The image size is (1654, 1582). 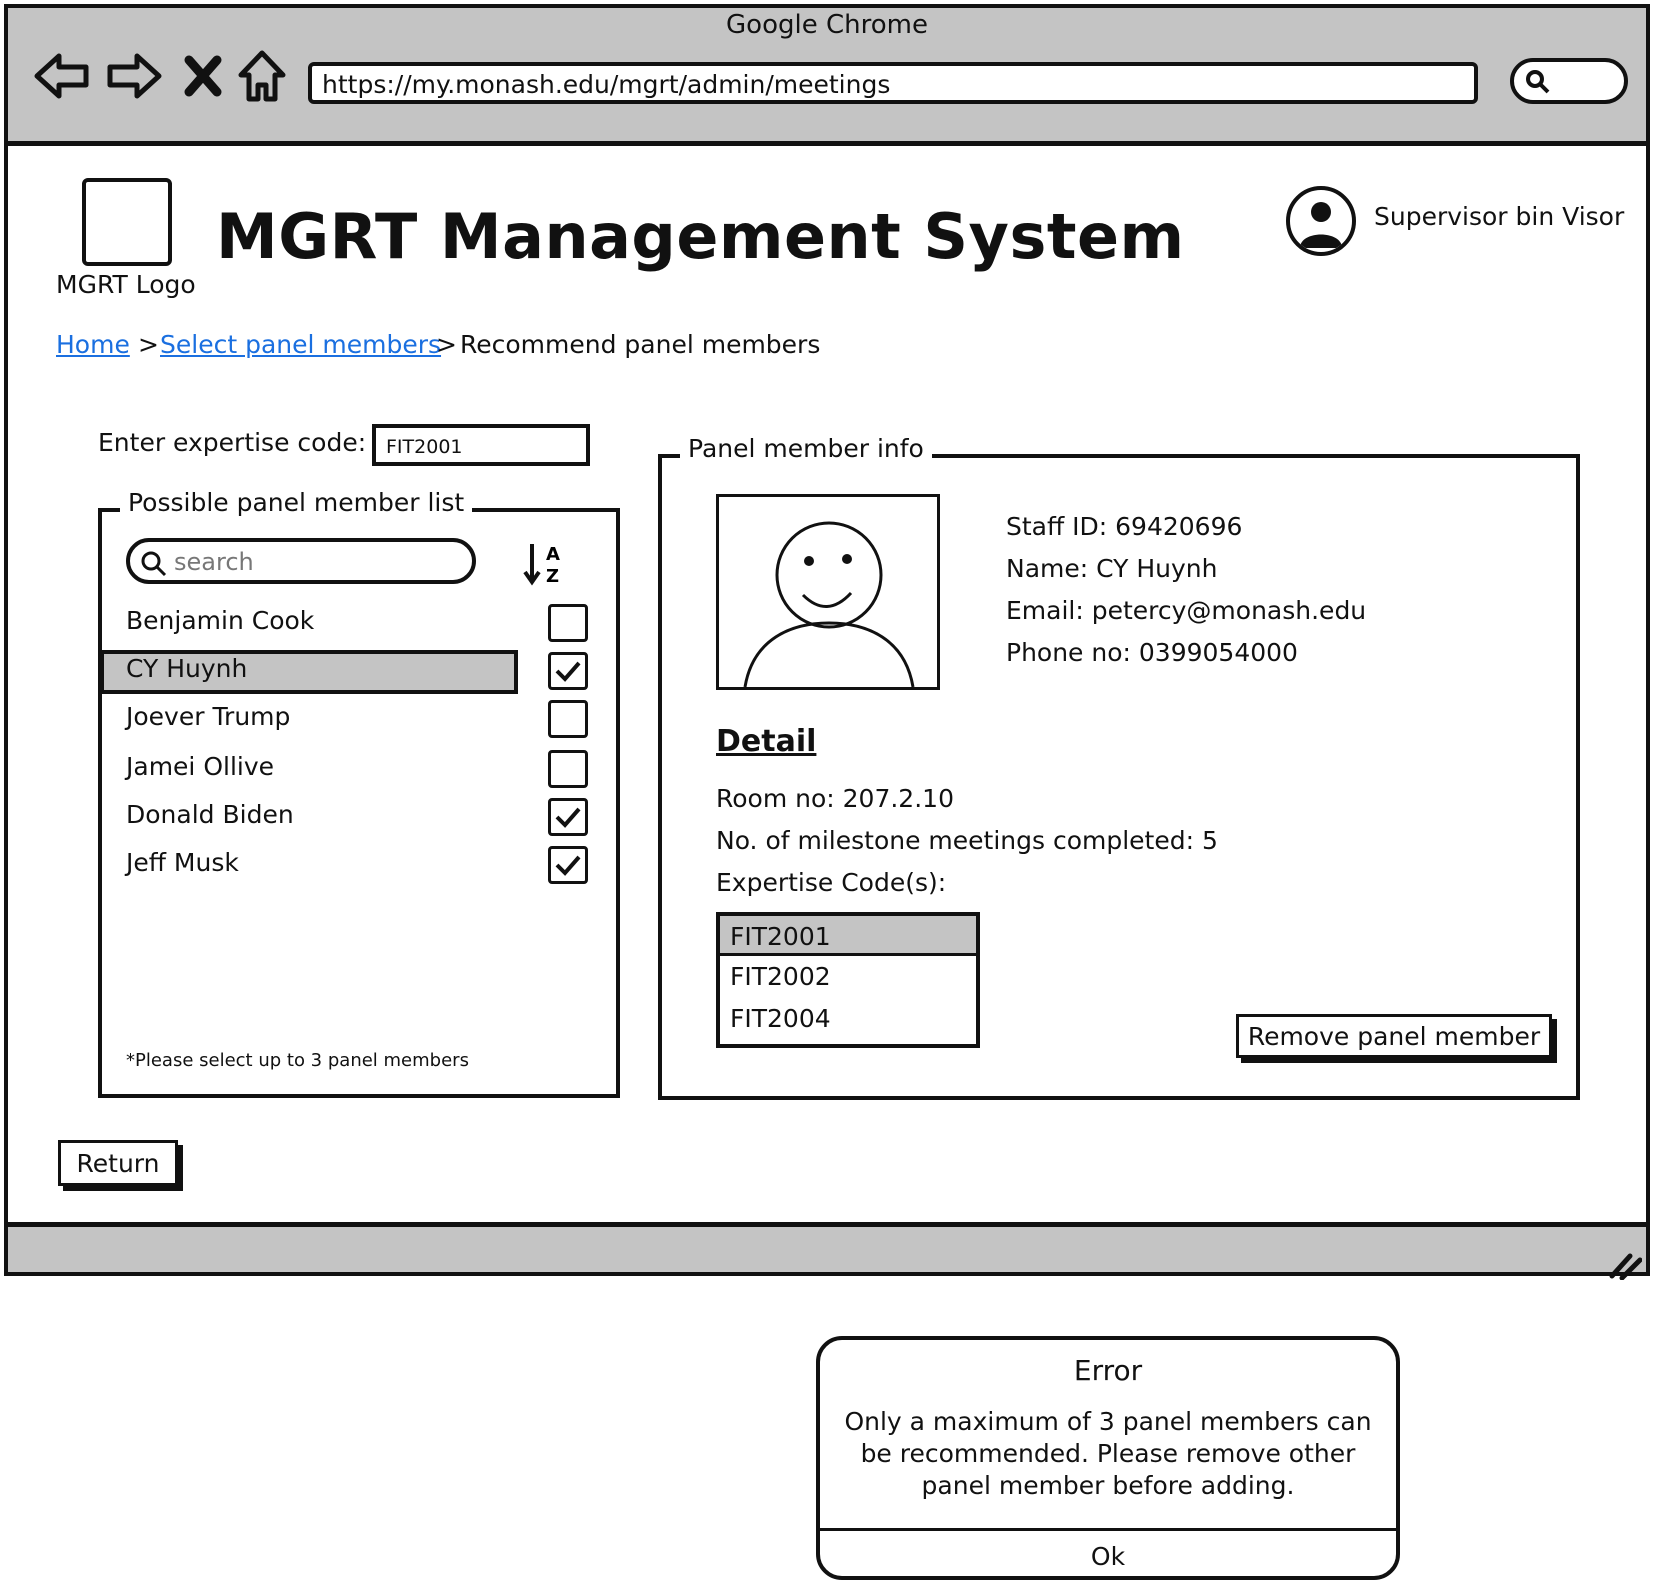 I want to click on code-item: FIT2002, so click(x=780, y=976).